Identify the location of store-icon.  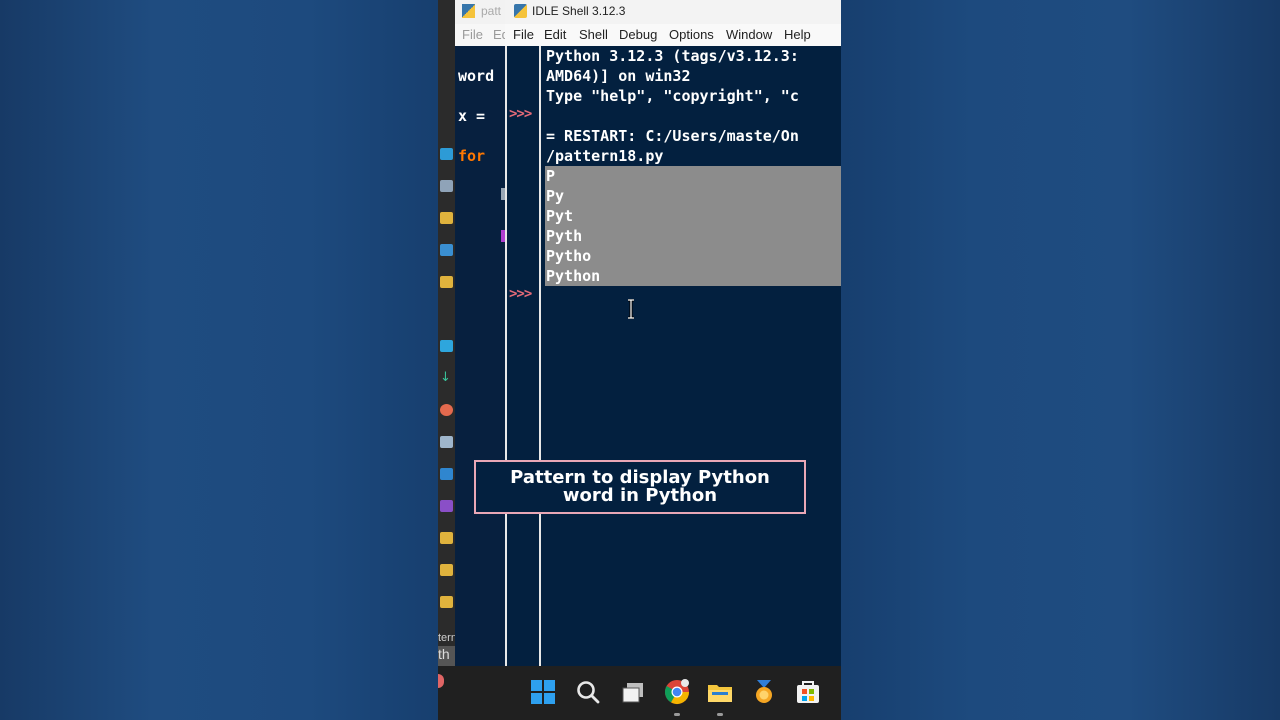
(808, 692).